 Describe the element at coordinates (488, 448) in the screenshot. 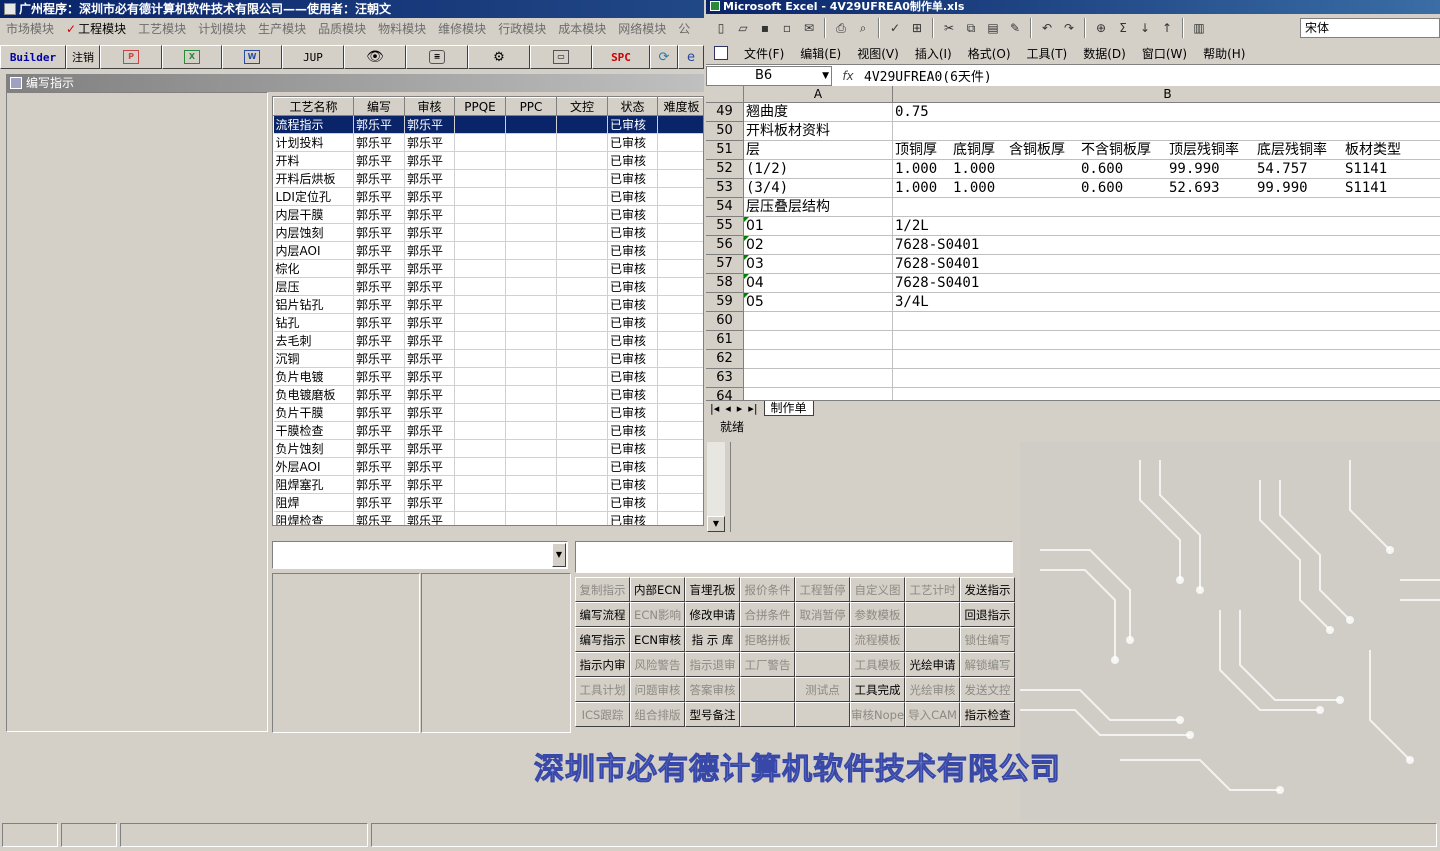

I see `table-row: 负片蚀刻 郭乐平 郭乐平 已审核` at that location.